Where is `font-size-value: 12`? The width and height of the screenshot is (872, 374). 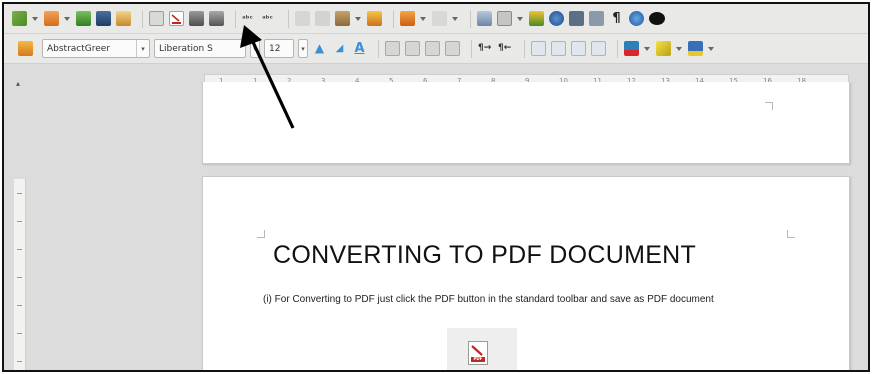
font-size-value: 12 is located at coordinates (275, 48).